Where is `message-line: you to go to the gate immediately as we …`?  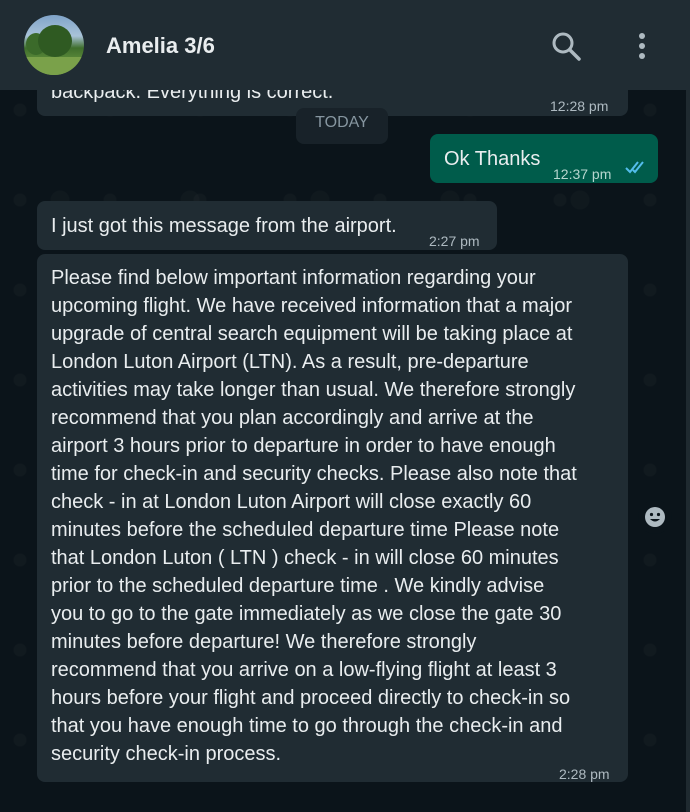 message-line: you to go to the gate immediately as we … is located at coordinates (306, 614).